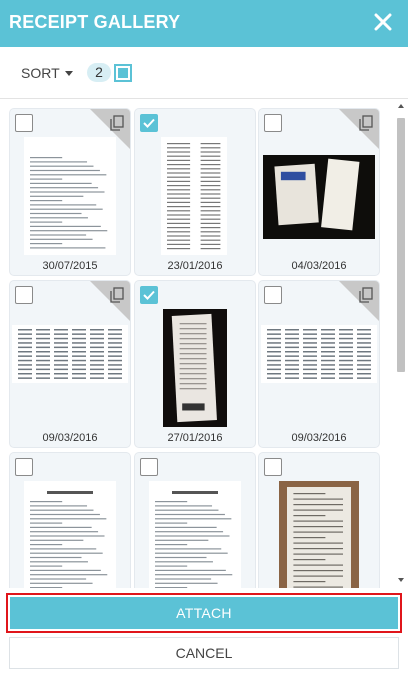 The width and height of the screenshot is (408, 675). I want to click on receipt-tile: 30/07/2015, so click(70, 192).